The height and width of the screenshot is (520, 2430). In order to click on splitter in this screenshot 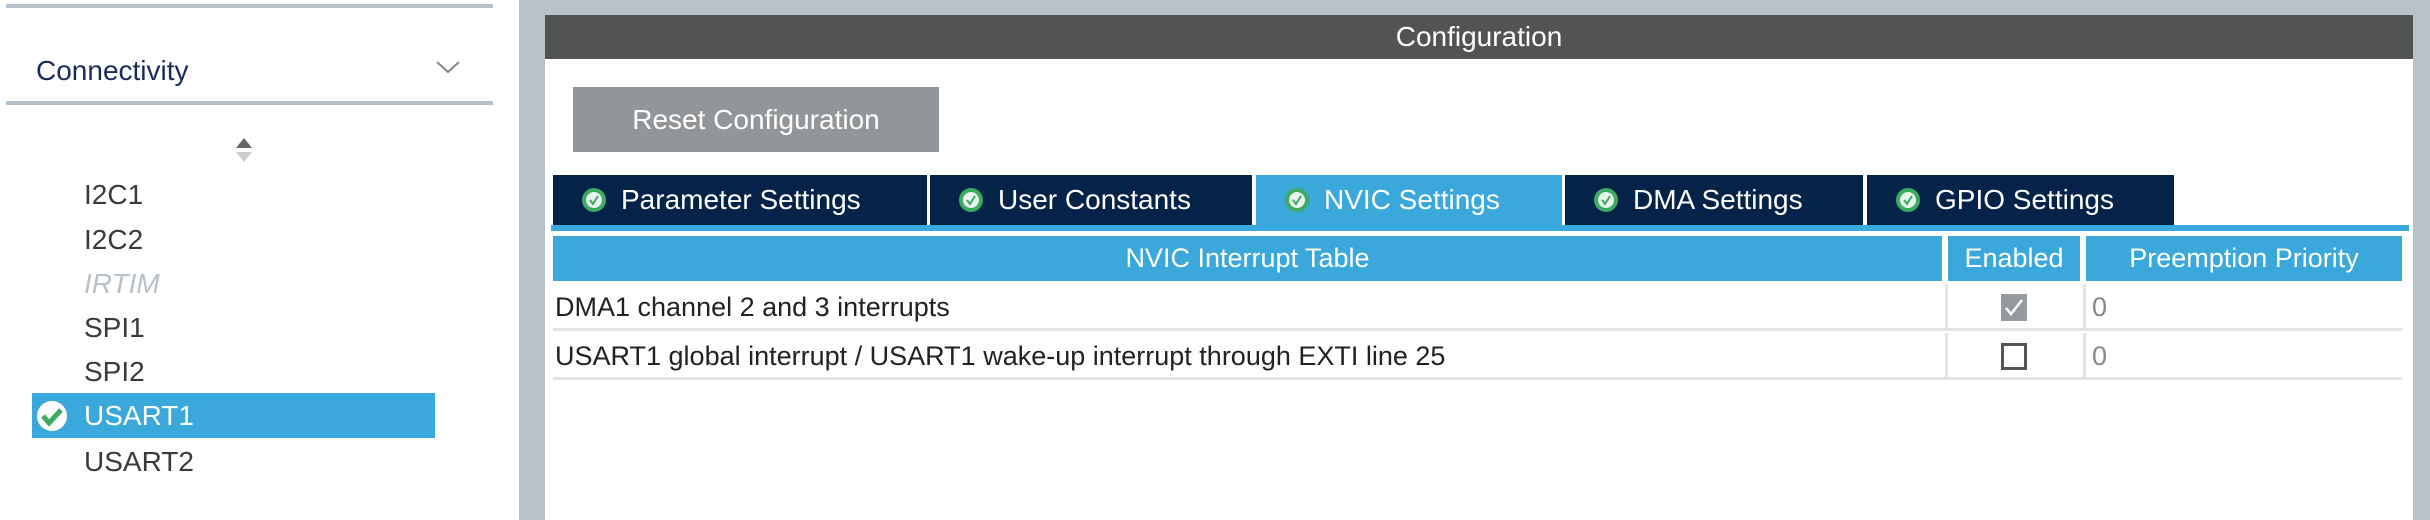, I will do `click(532, 260)`.